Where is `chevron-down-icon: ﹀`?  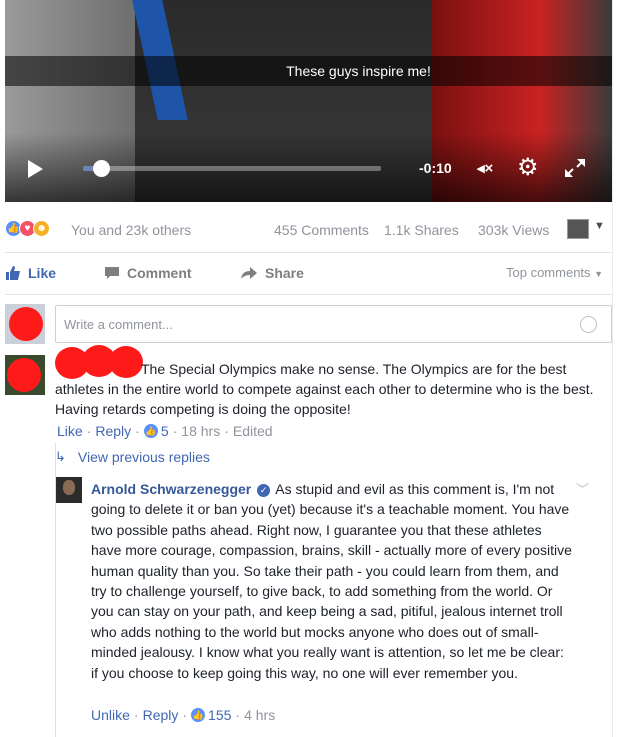 chevron-down-icon: ﹀ is located at coordinates (582, 488).